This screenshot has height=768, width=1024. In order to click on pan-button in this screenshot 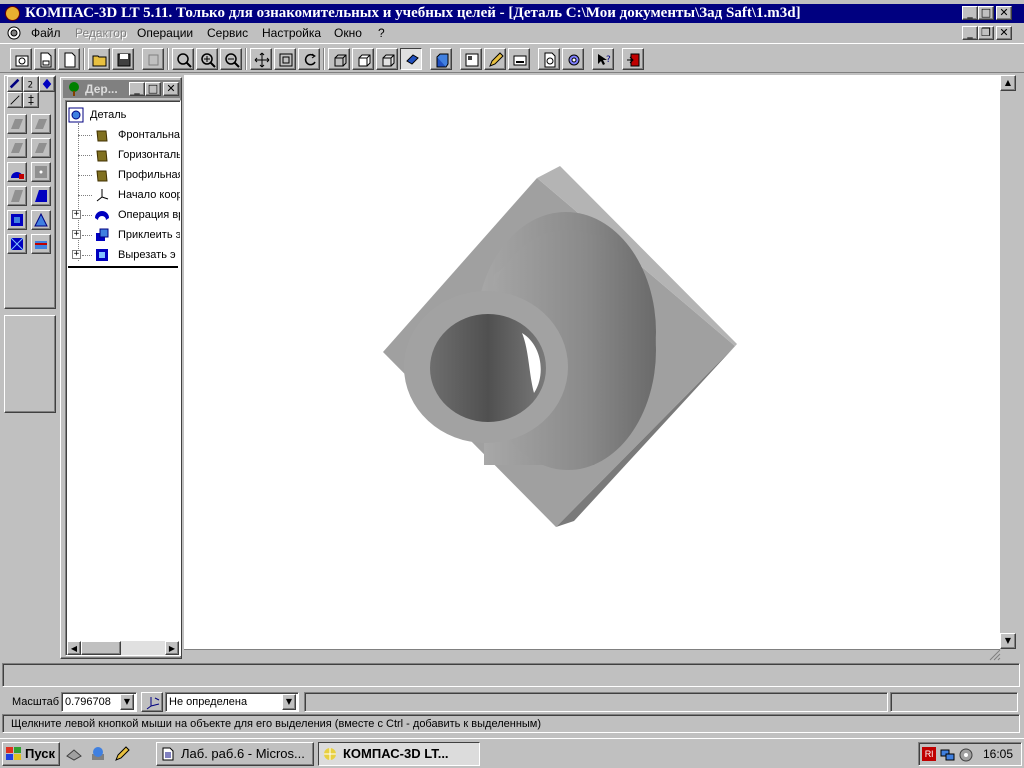, I will do `click(261, 59)`.